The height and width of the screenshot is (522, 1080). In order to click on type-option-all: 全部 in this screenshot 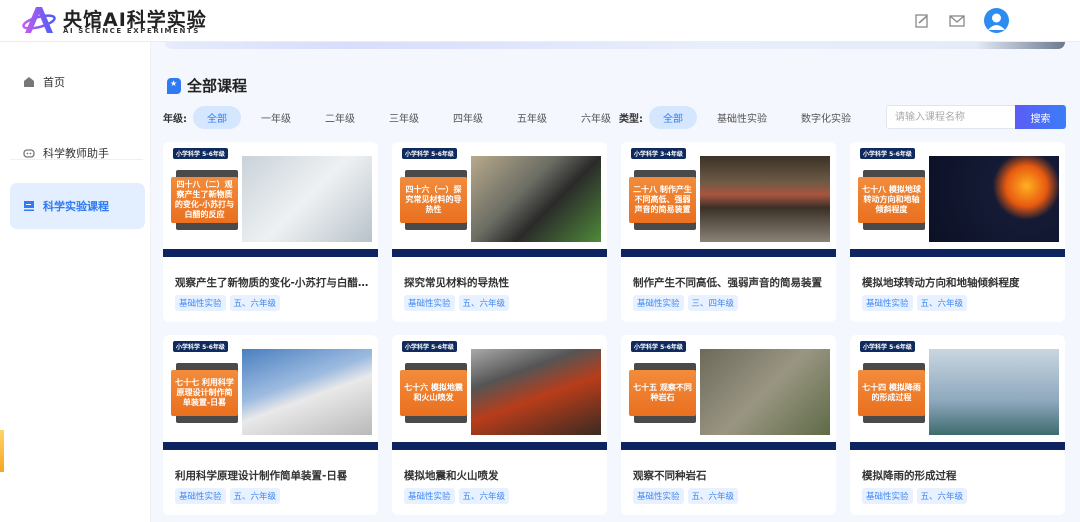, I will do `click(673, 117)`.